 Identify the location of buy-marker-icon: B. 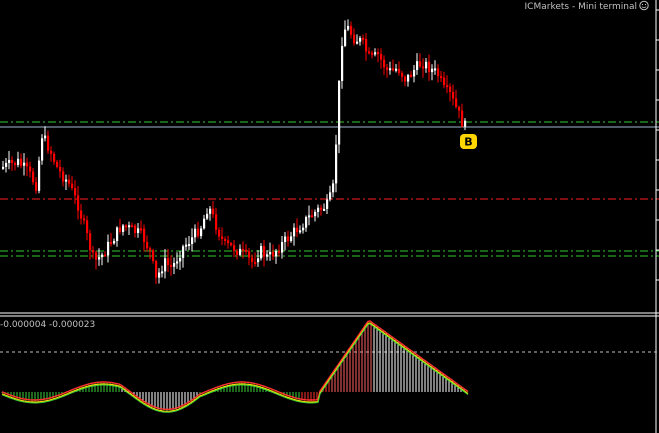
(468, 141).